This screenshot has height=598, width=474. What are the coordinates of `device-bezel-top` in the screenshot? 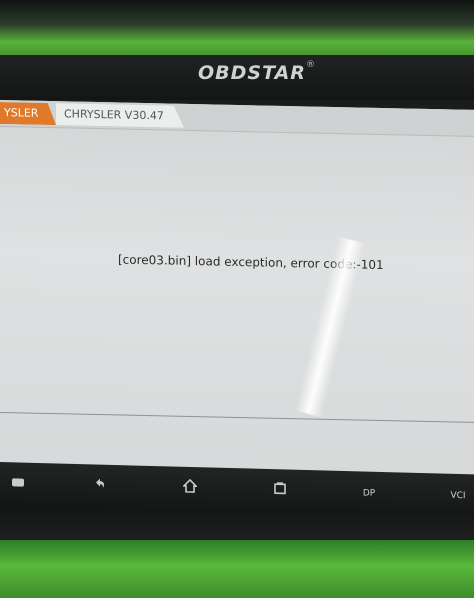 It's located at (237, 30).